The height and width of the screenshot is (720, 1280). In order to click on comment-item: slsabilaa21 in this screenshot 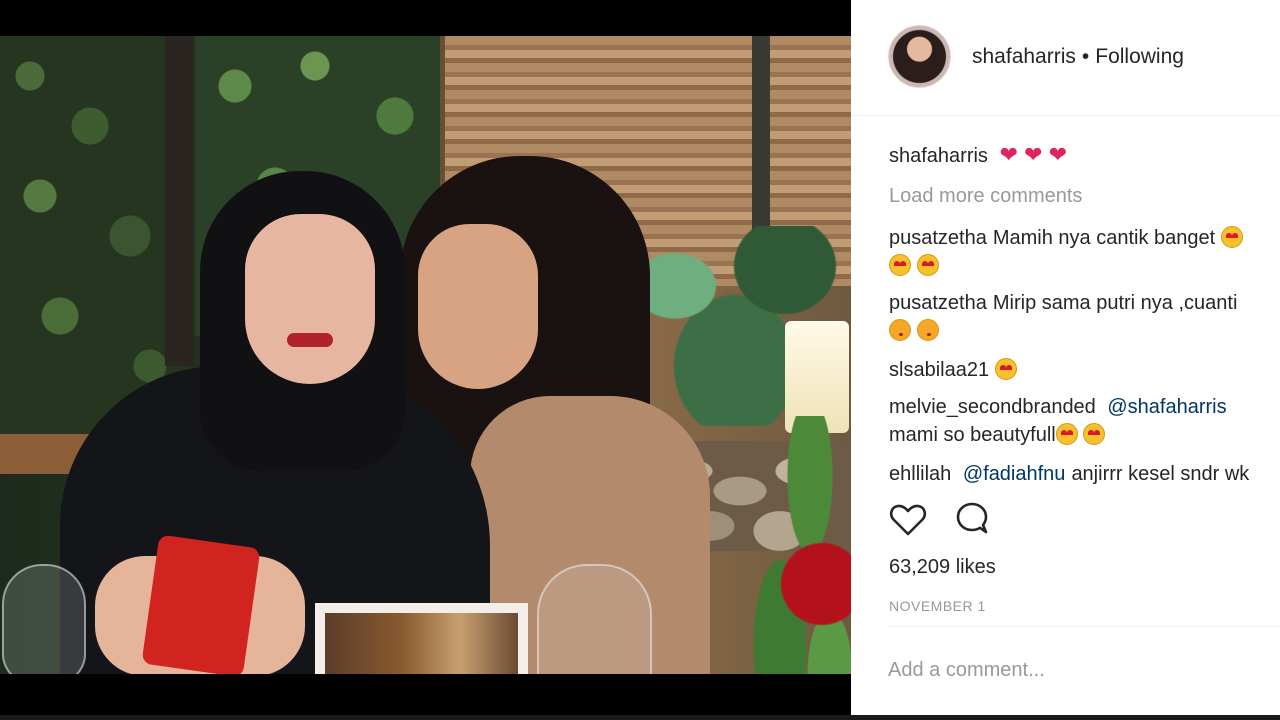, I will do `click(953, 370)`.